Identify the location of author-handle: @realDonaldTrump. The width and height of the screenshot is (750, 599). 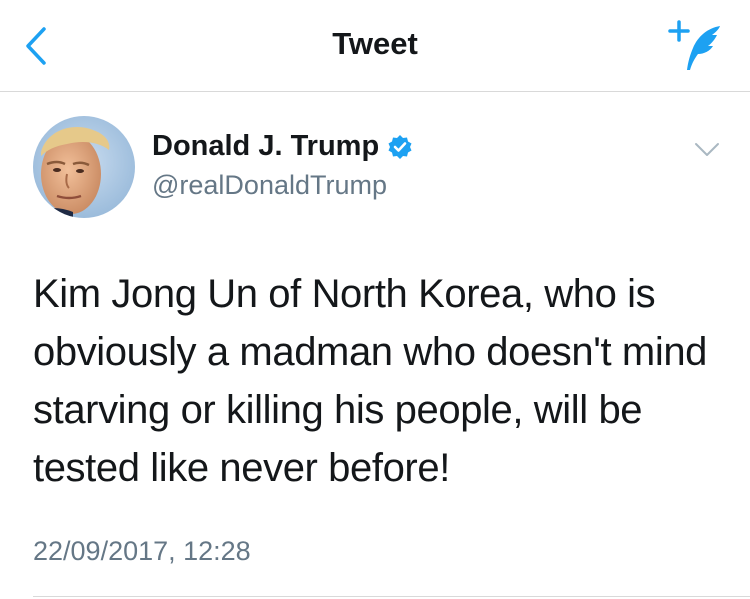
(269, 185).